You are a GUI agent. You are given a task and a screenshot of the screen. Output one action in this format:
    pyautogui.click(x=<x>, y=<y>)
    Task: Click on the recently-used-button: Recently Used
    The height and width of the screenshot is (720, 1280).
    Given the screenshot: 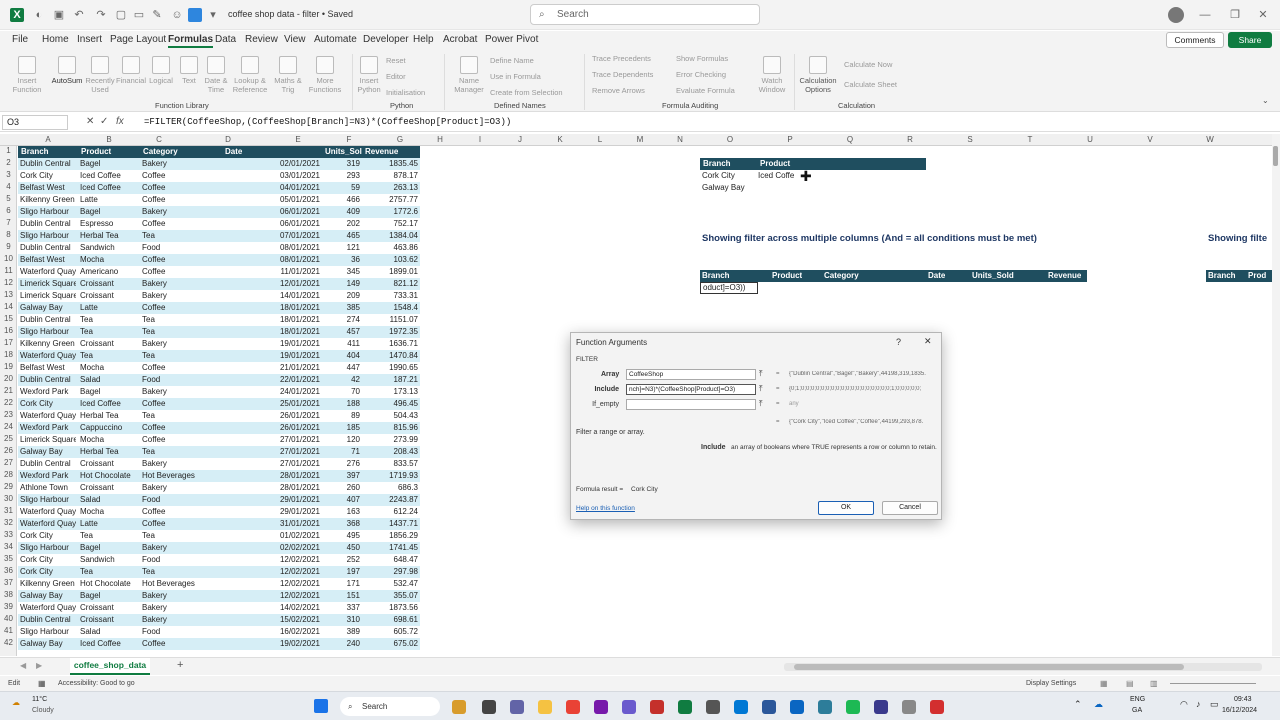 What is the action you would take?
    pyautogui.click(x=100, y=75)
    